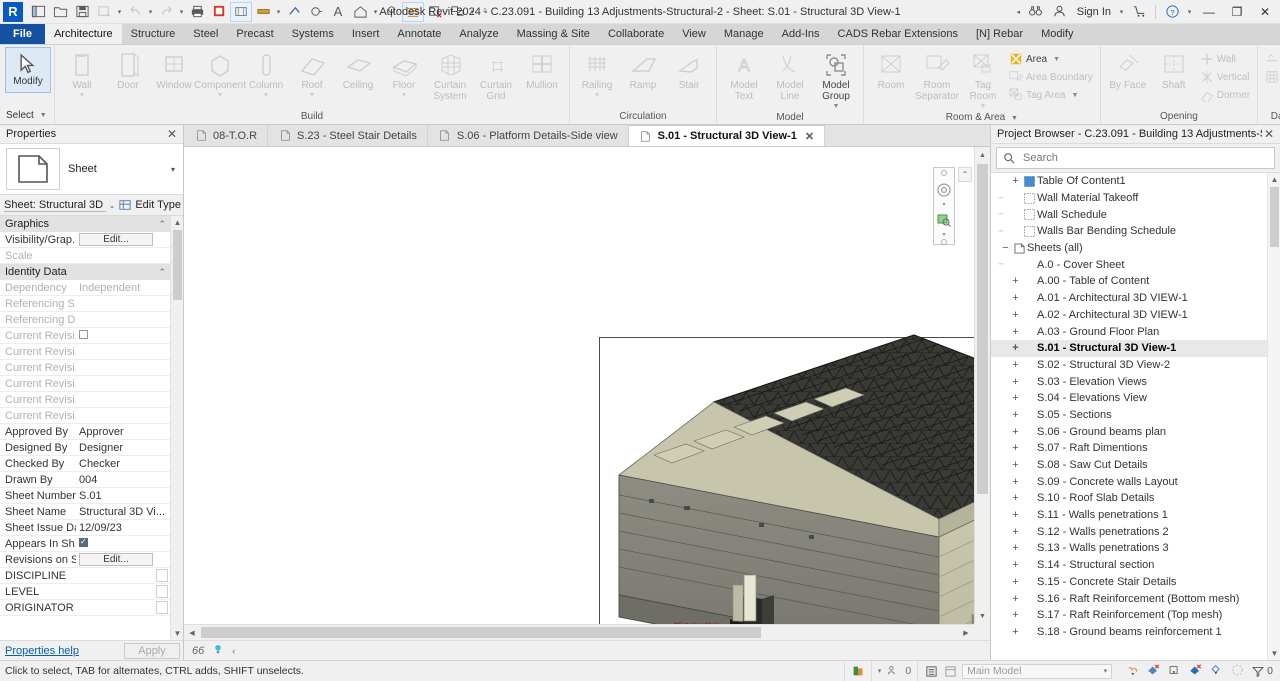 The width and height of the screenshot is (1280, 681). What do you see at coordinates (1135, 465) in the screenshot?
I see `browser-node: + S.08 - Saw Cut Details` at bounding box center [1135, 465].